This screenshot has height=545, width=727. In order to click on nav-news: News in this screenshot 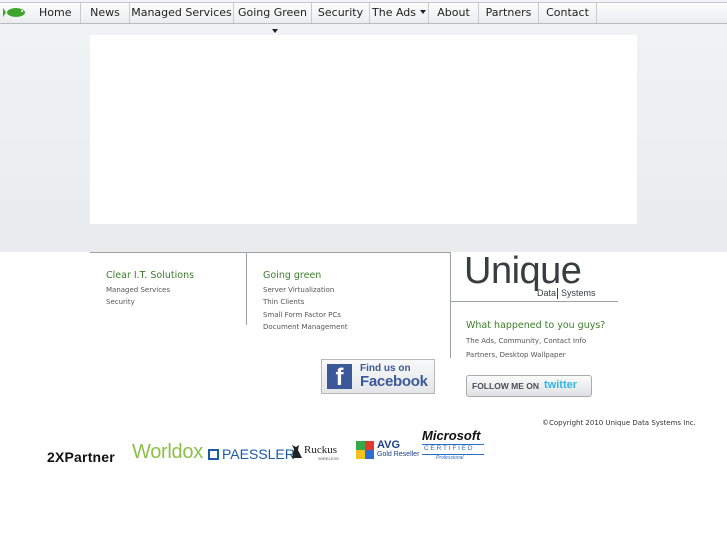, I will do `click(105, 13)`.